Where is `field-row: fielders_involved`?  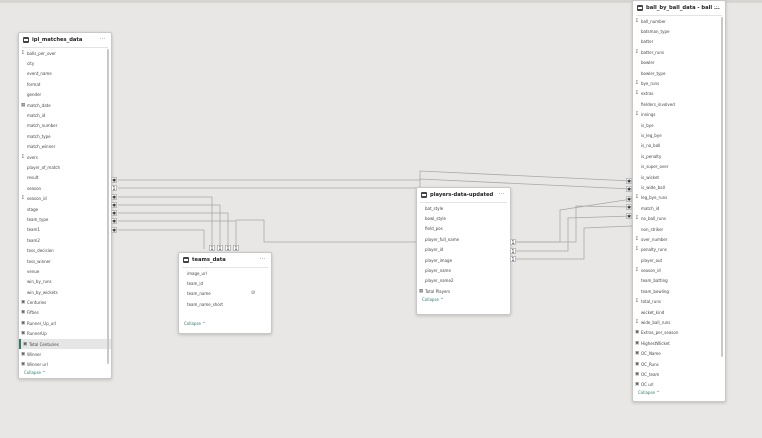
field-row: fielders_involved is located at coordinates (679, 104).